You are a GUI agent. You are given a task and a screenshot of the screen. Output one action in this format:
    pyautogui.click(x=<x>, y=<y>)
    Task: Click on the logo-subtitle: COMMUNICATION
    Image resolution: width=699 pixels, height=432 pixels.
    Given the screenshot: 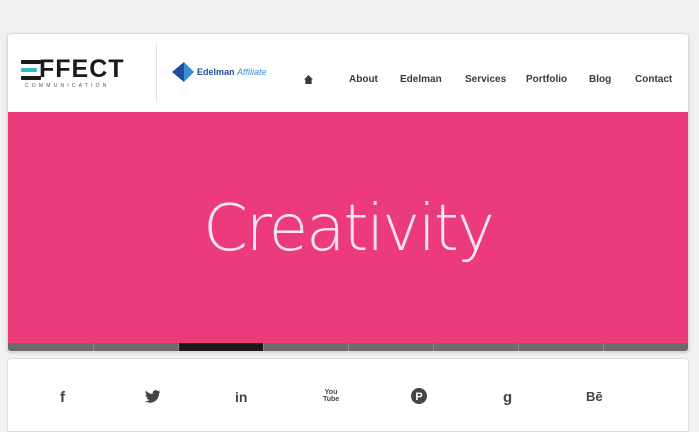 What is the action you would take?
    pyautogui.click(x=67, y=86)
    